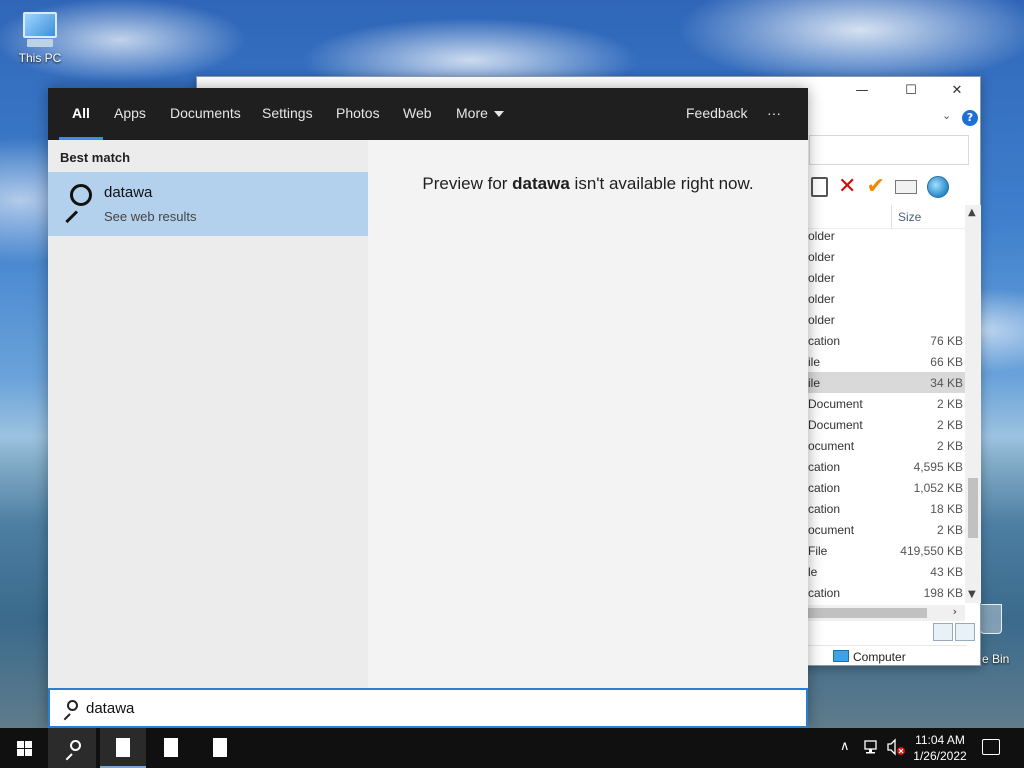 The height and width of the screenshot is (768, 1024). What do you see at coordinates (128, 192) in the screenshot?
I see `result-title: datawa` at bounding box center [128, 192].